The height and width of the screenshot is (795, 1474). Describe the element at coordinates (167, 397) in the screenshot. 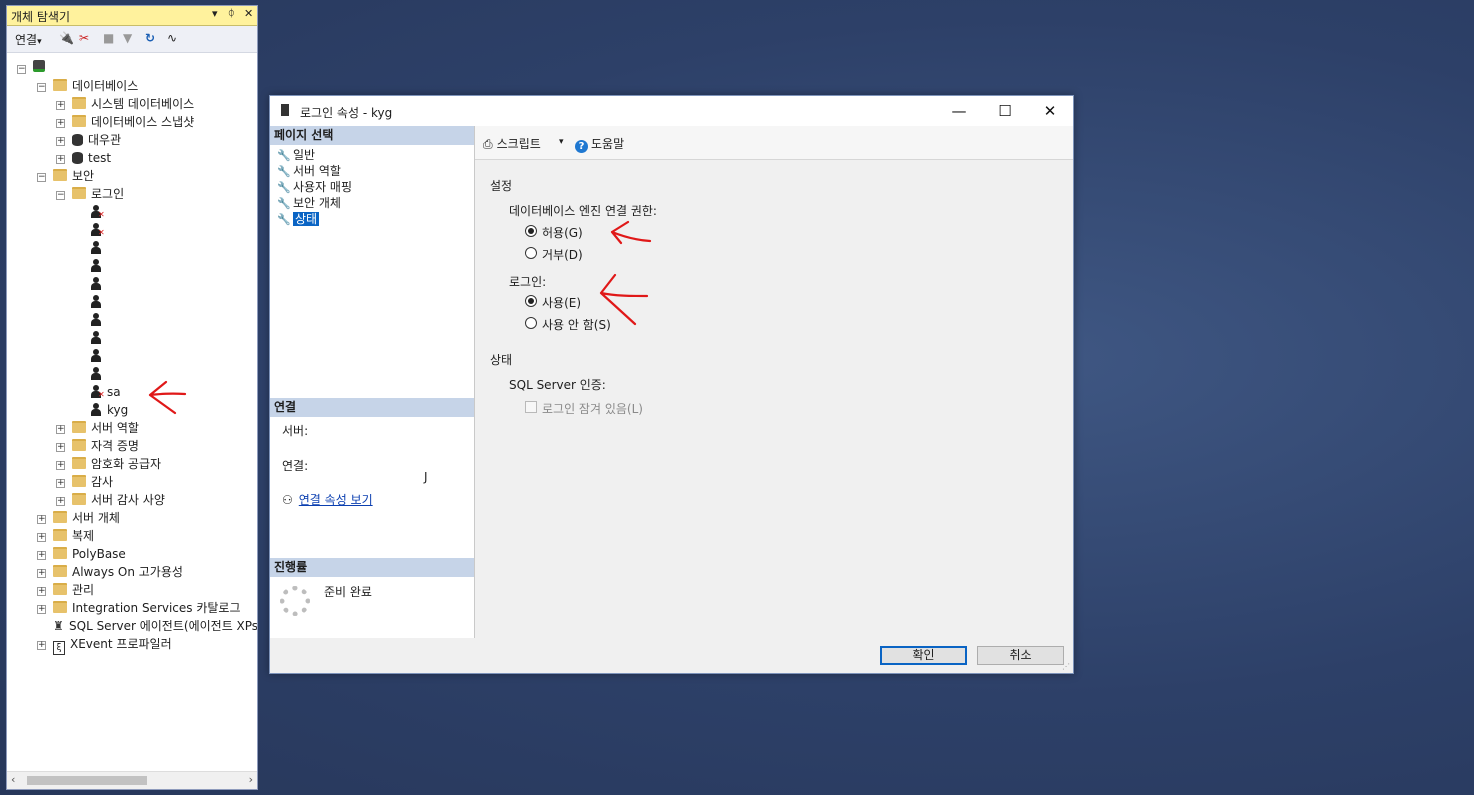

I see `annotation-arrow-kyg` at that location.